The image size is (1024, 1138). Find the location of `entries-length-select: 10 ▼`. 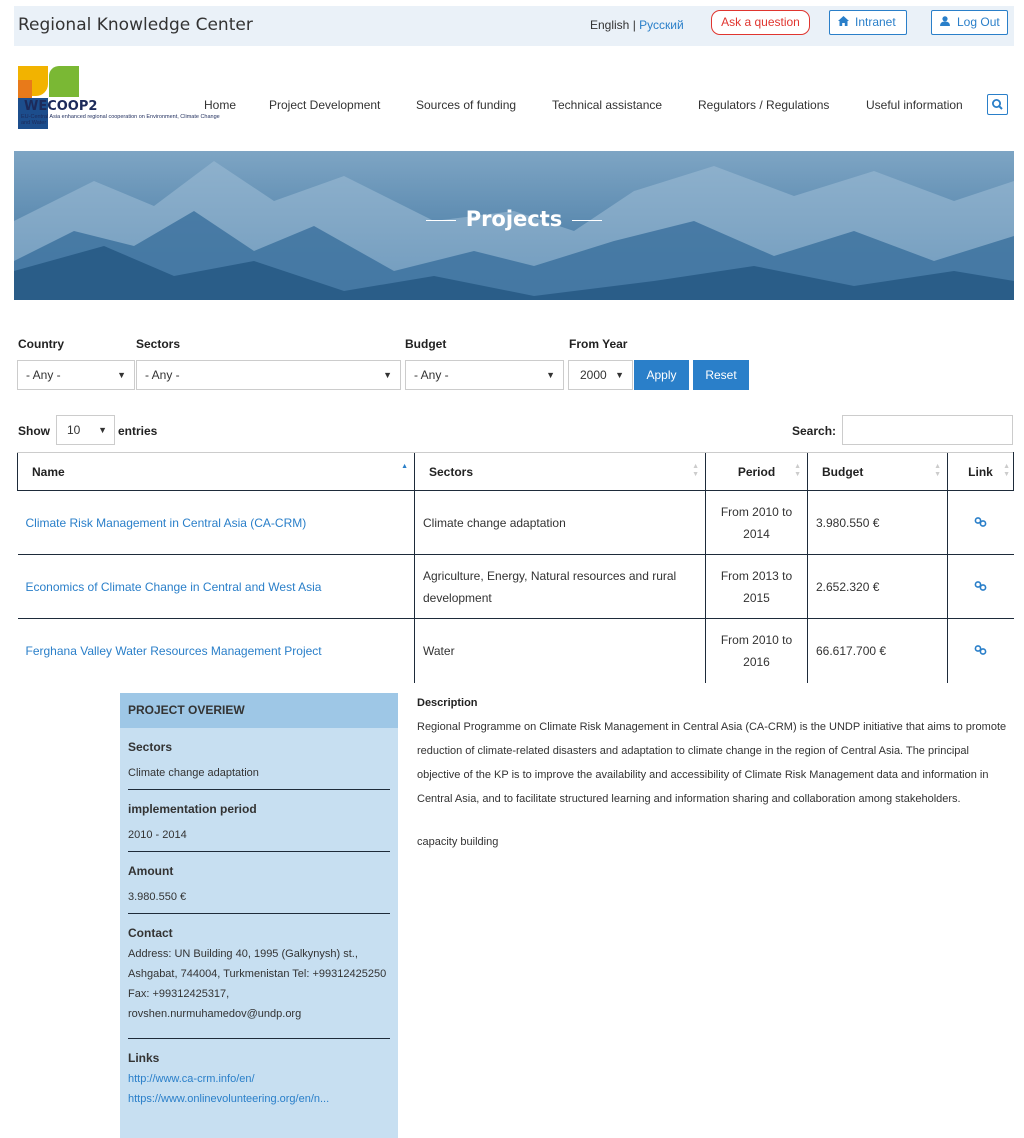

entries-length-select: 10 ▼ is located at coordinates (85, 430).